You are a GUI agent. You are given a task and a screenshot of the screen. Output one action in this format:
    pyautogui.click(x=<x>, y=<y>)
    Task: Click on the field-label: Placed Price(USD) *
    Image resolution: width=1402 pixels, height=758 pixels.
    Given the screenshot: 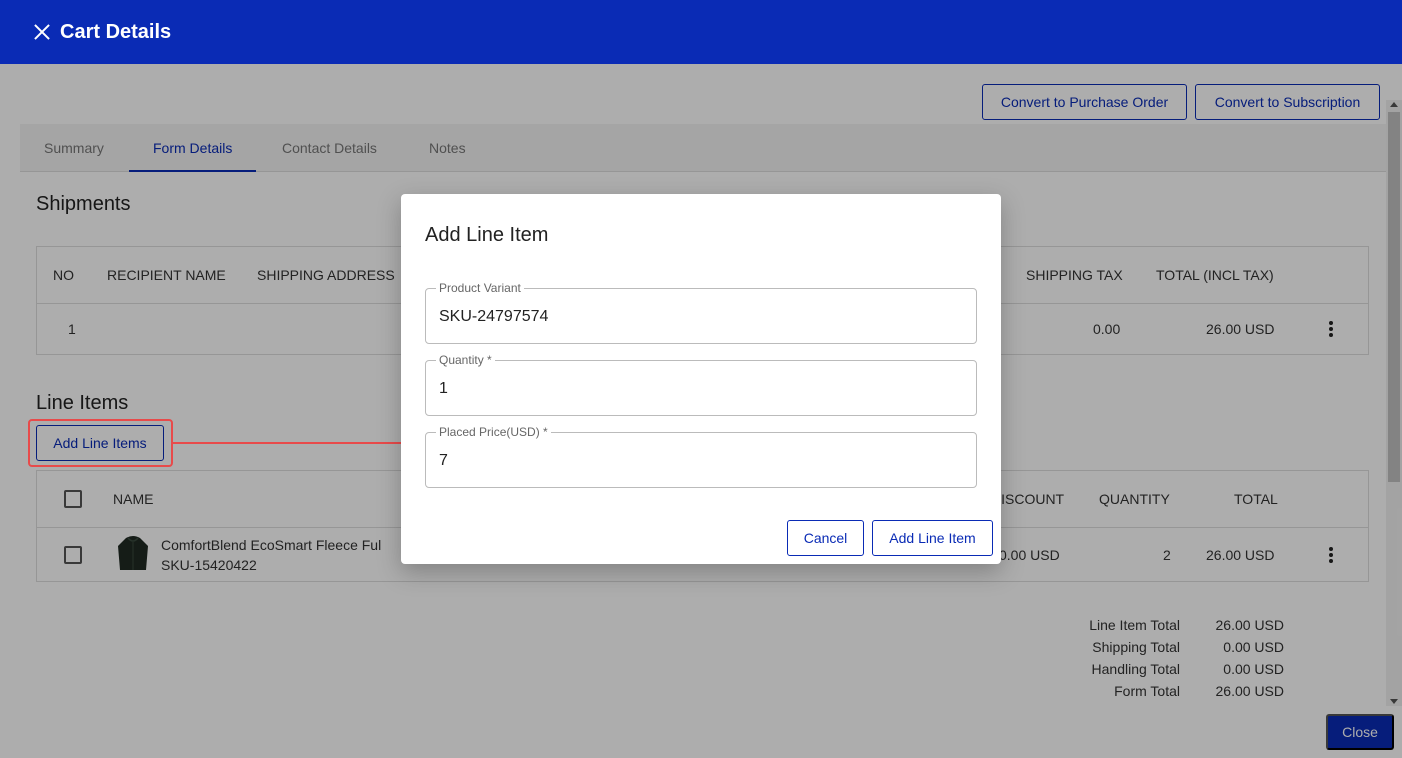 What is the action you would take?
    pyautogui.click(x=493, y=432)
    